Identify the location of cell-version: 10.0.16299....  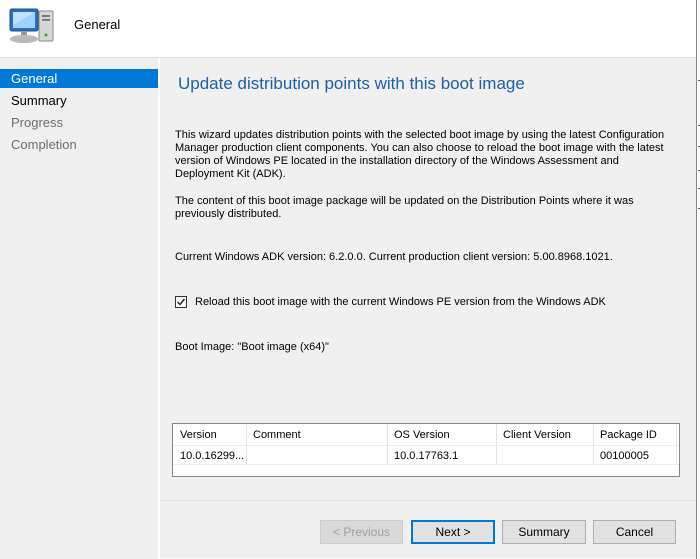
(212, 456).